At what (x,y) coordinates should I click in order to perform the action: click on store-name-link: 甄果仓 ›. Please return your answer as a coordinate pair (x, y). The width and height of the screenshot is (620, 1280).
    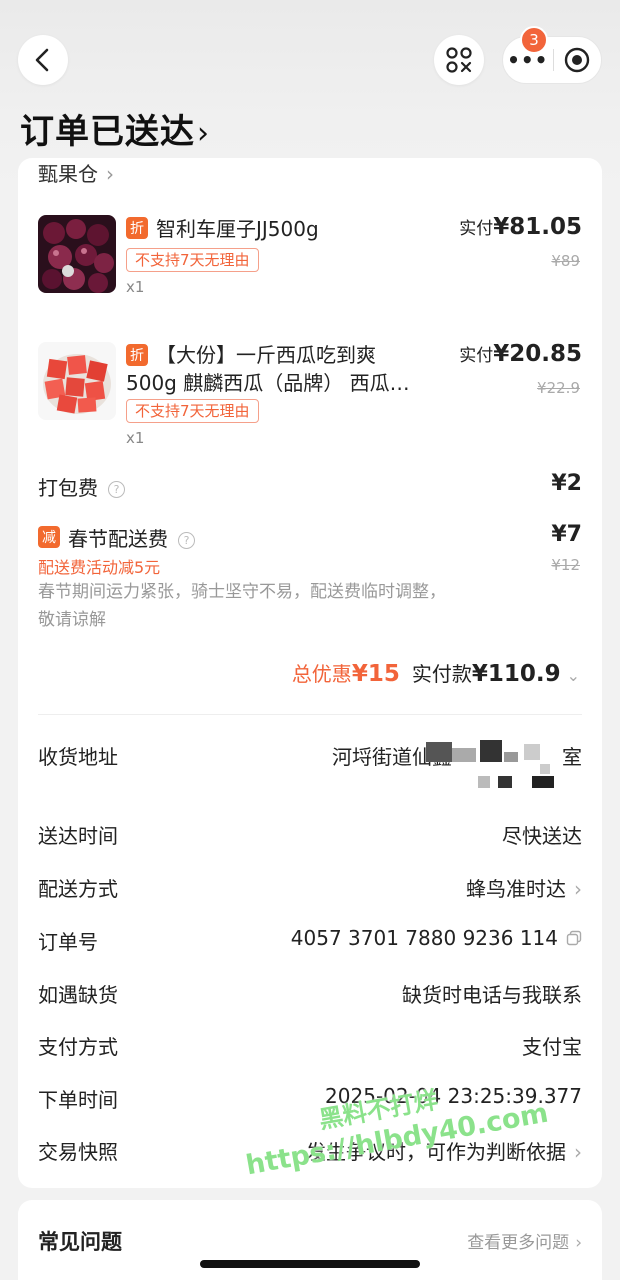
    Looking at the image, I should click on (76, 172).